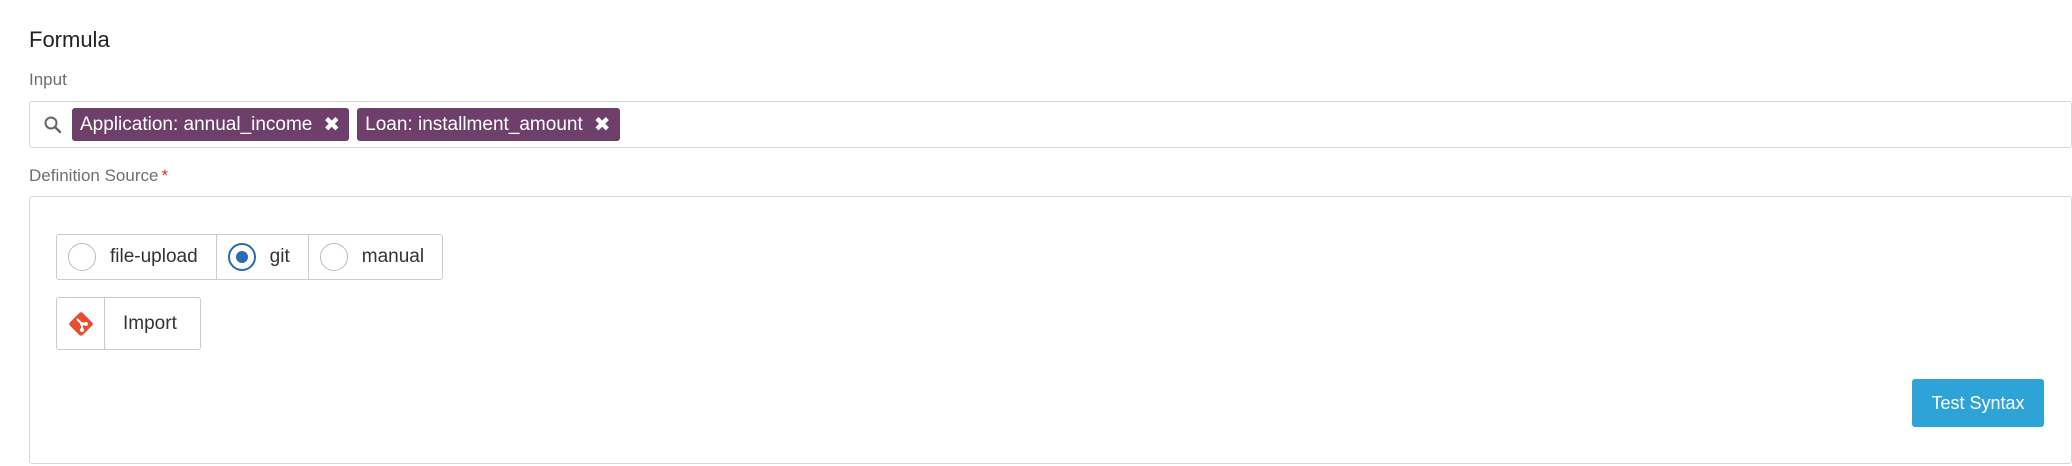  Describe the element at coordinates (196, 124) in the screenshot. I see `tag-label: Application: annual_income` at that location.